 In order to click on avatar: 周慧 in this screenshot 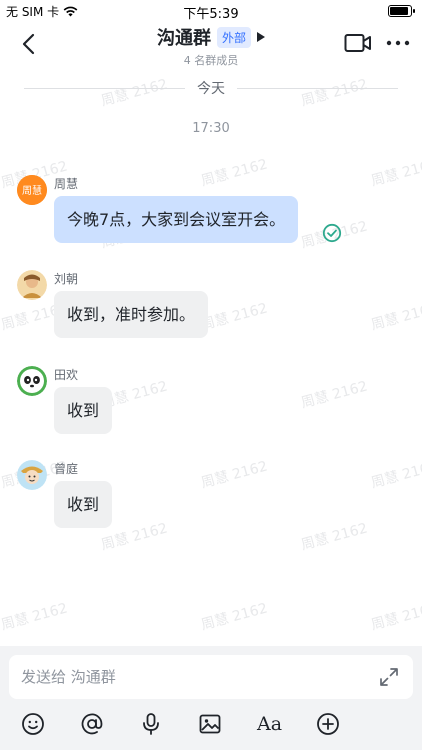, I will do `click(32, 190)`.